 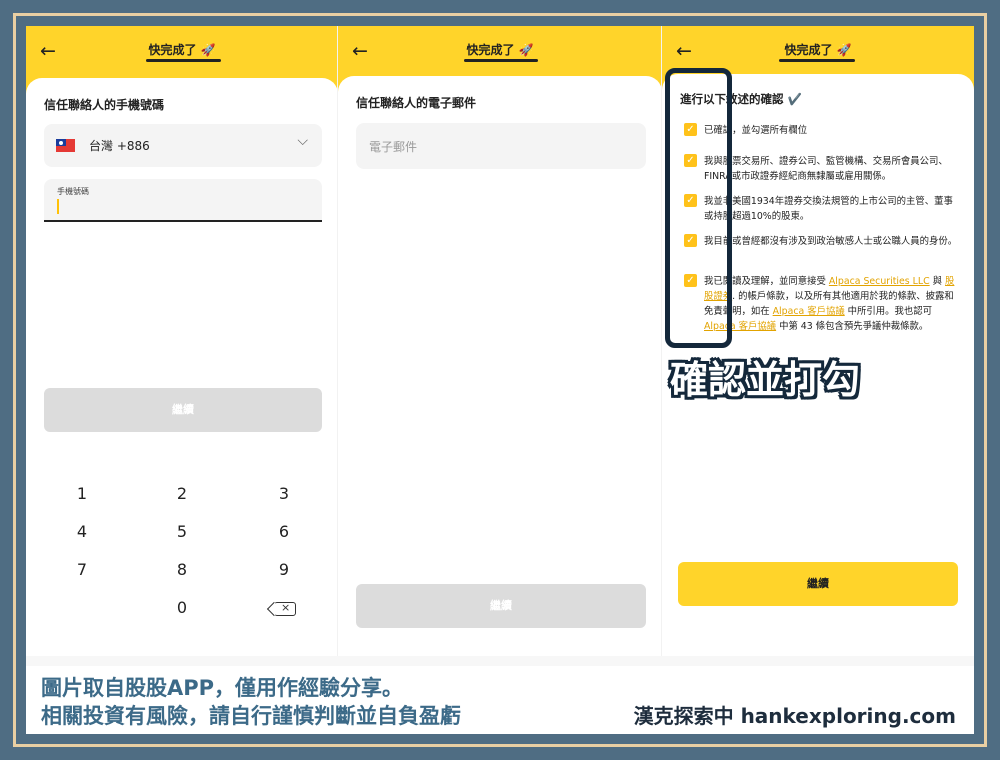 What do you see at coordinates (104, 105) in the screenshot?
I see `phone-label: 信任聯絡人的手機號碼` at bounding box center [104, 105].